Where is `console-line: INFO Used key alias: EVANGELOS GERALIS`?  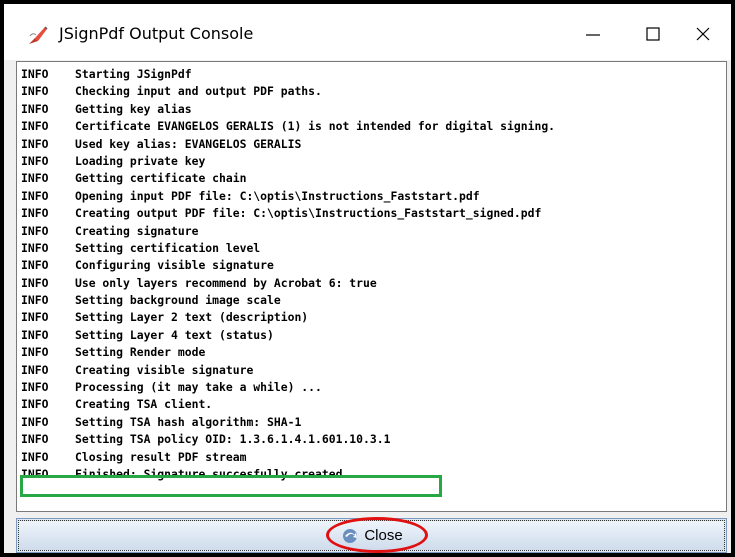
console-line: INFO Used key alias: EVANGELOS GERALIS is located at coordinates (288, 144).